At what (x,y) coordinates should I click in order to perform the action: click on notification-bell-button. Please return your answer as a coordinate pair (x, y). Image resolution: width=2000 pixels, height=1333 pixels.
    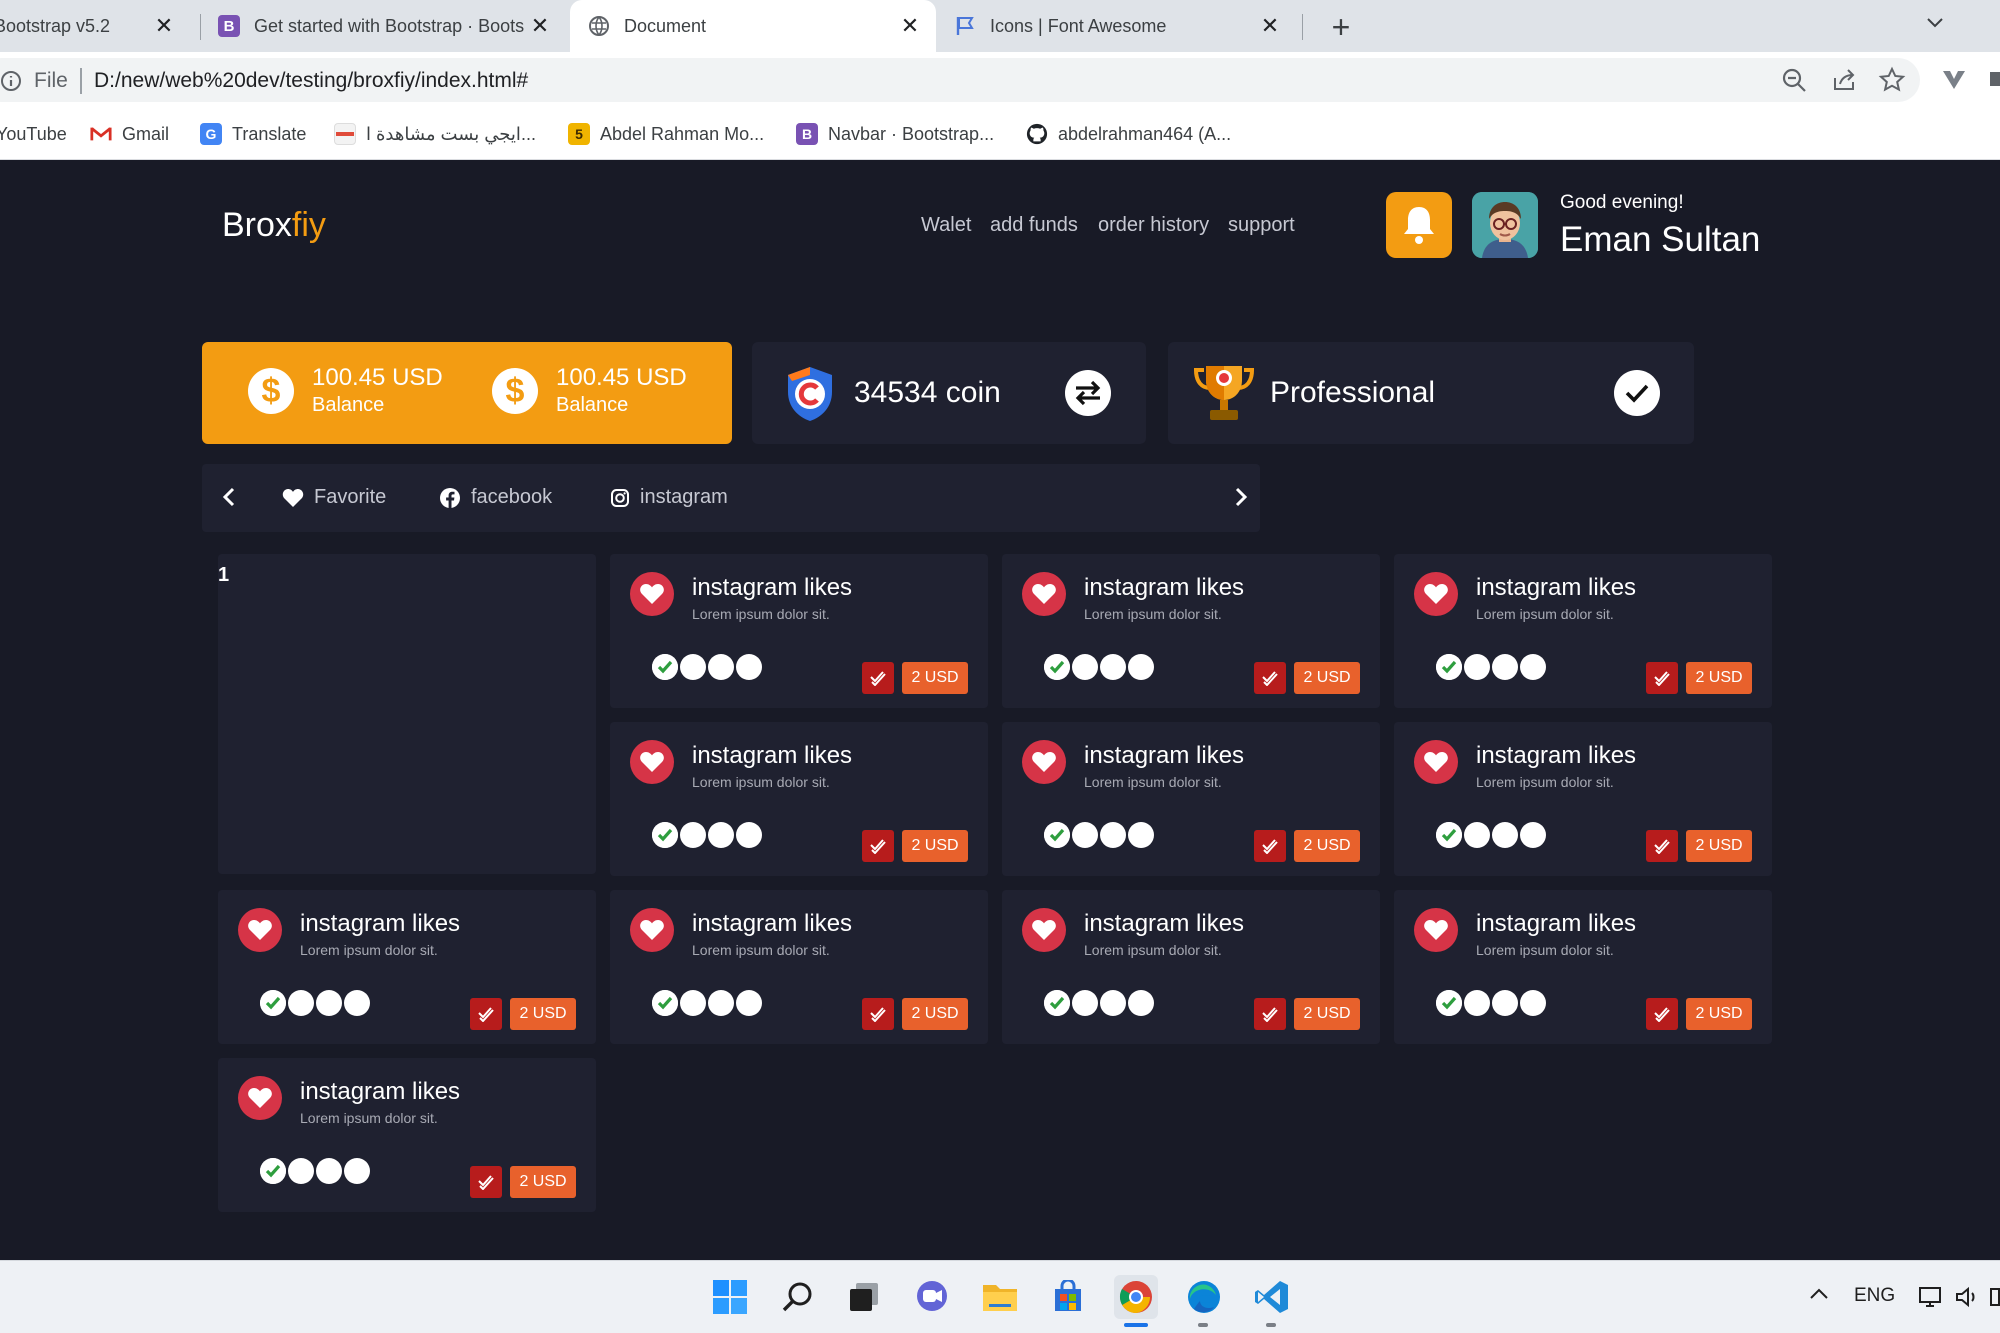
    Looking at the image, I should click on (1419, 225).